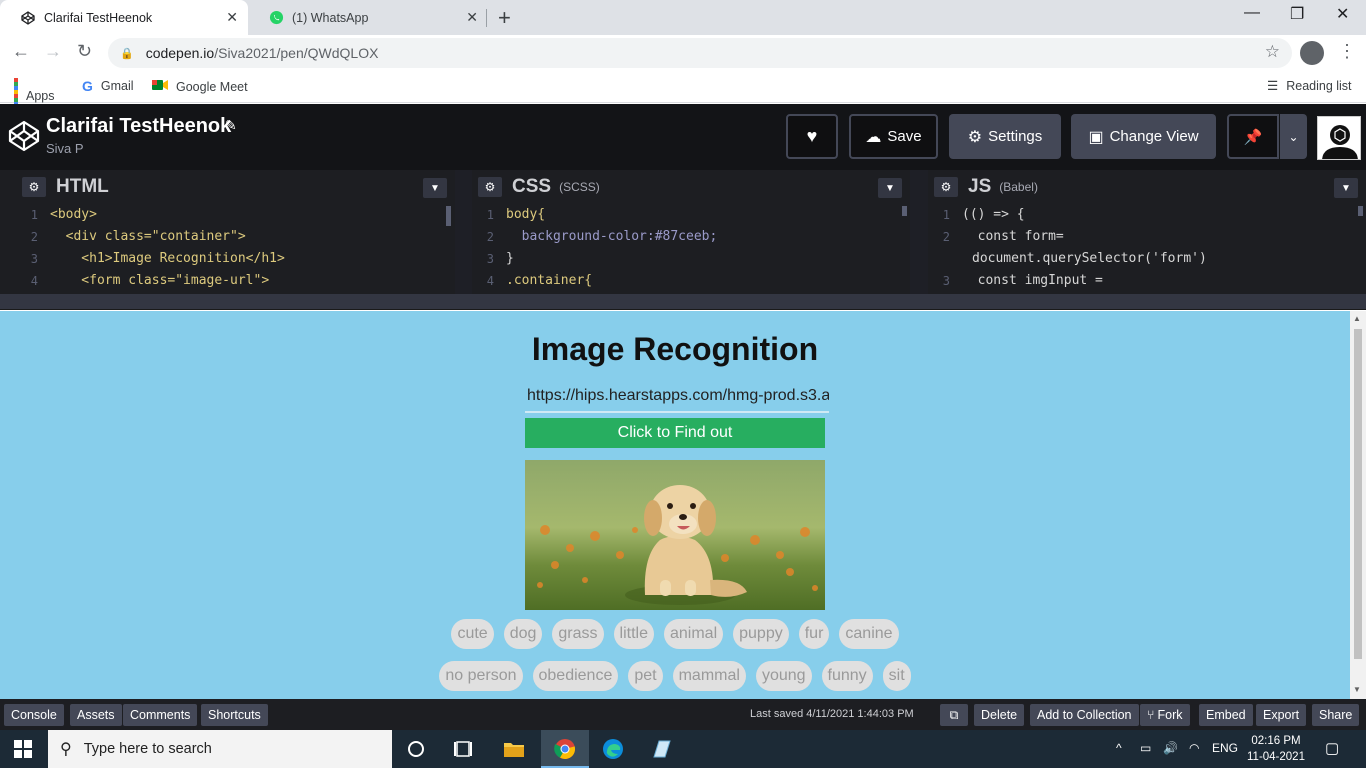  I want to click on share-button: Share, so click(1336, 715).